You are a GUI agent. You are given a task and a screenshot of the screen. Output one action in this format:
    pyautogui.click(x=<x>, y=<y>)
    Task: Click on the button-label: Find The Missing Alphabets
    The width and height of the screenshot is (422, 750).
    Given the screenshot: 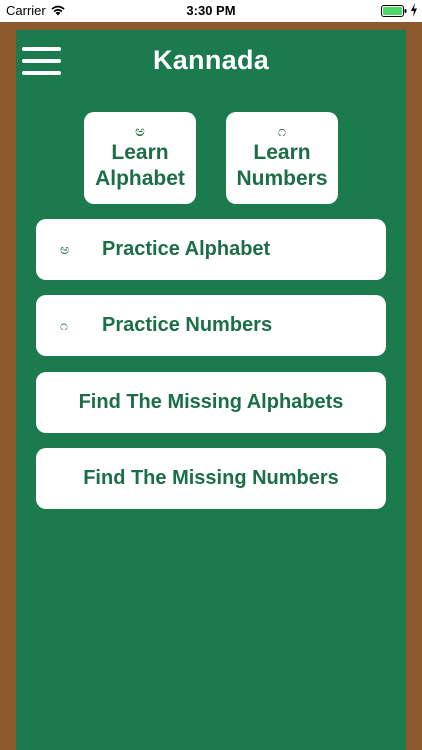 What is the action you would take?
    pyautogui.click(x=211, y=402)
    